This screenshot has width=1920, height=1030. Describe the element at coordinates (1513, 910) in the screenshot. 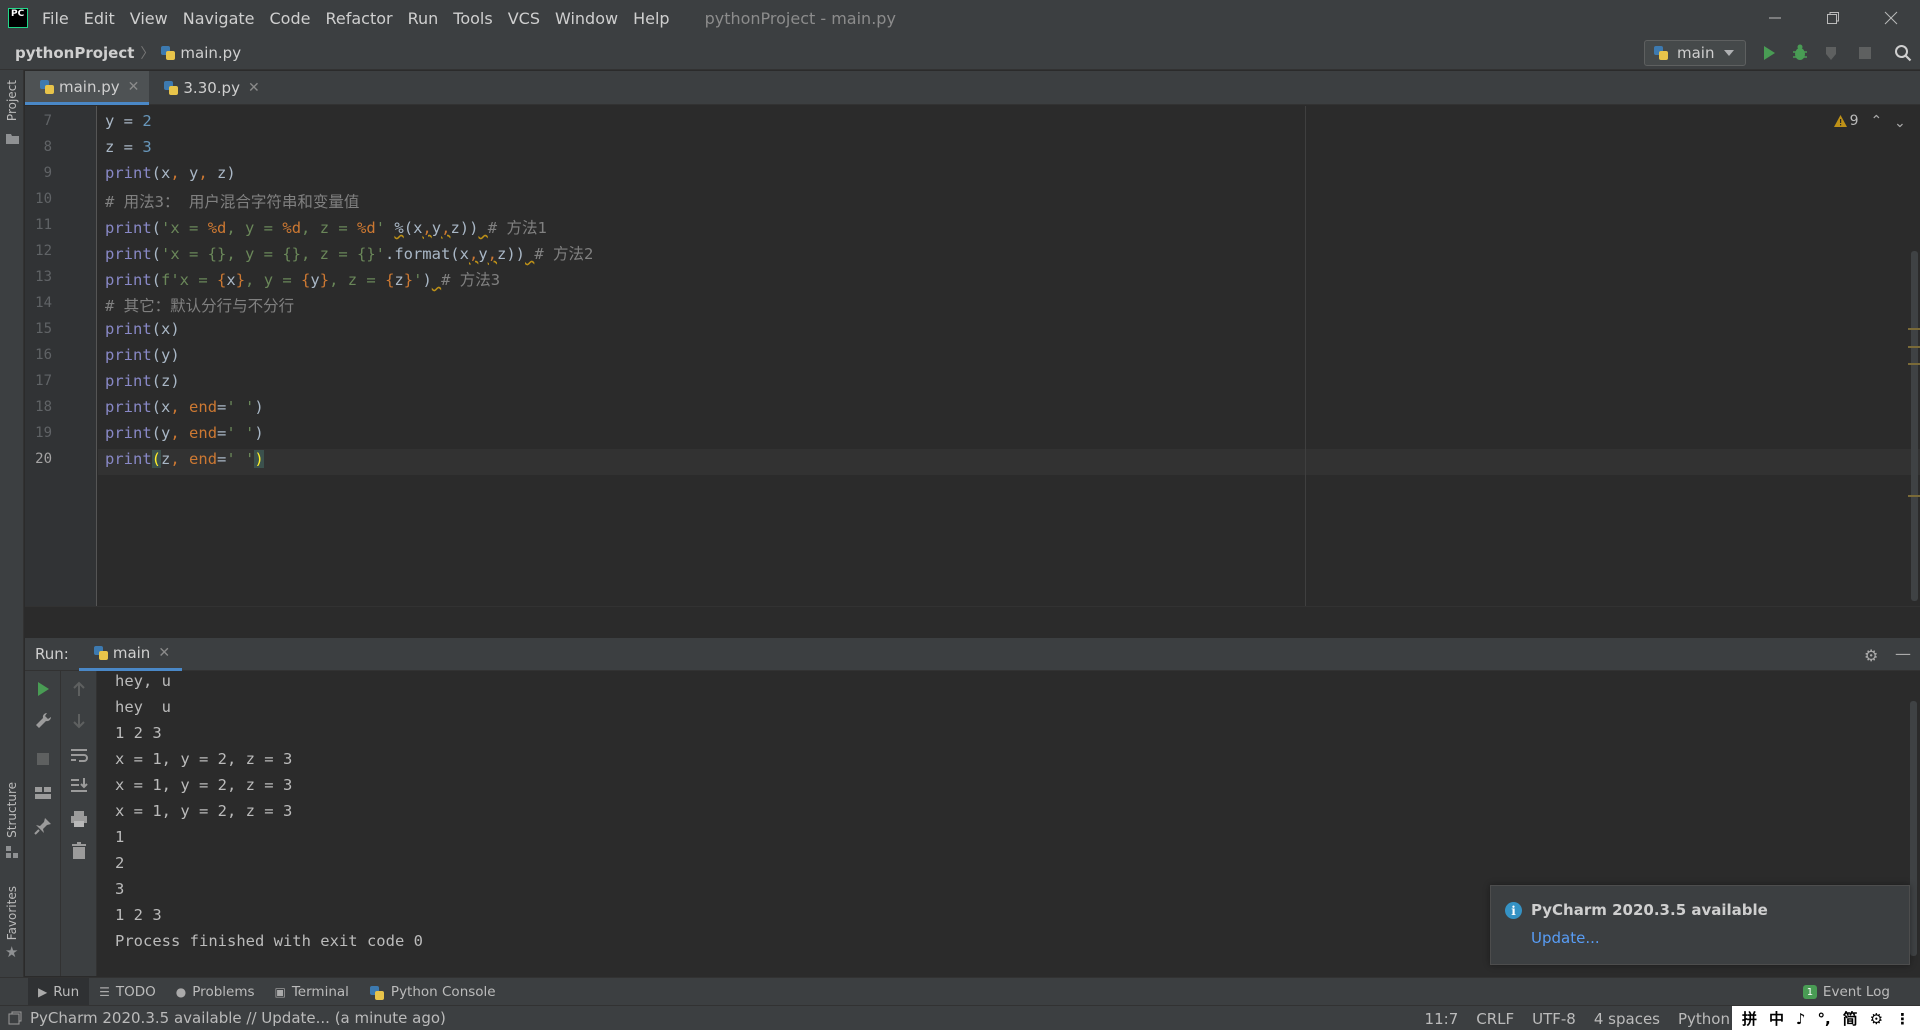

I see `info-icon: i` at that location.